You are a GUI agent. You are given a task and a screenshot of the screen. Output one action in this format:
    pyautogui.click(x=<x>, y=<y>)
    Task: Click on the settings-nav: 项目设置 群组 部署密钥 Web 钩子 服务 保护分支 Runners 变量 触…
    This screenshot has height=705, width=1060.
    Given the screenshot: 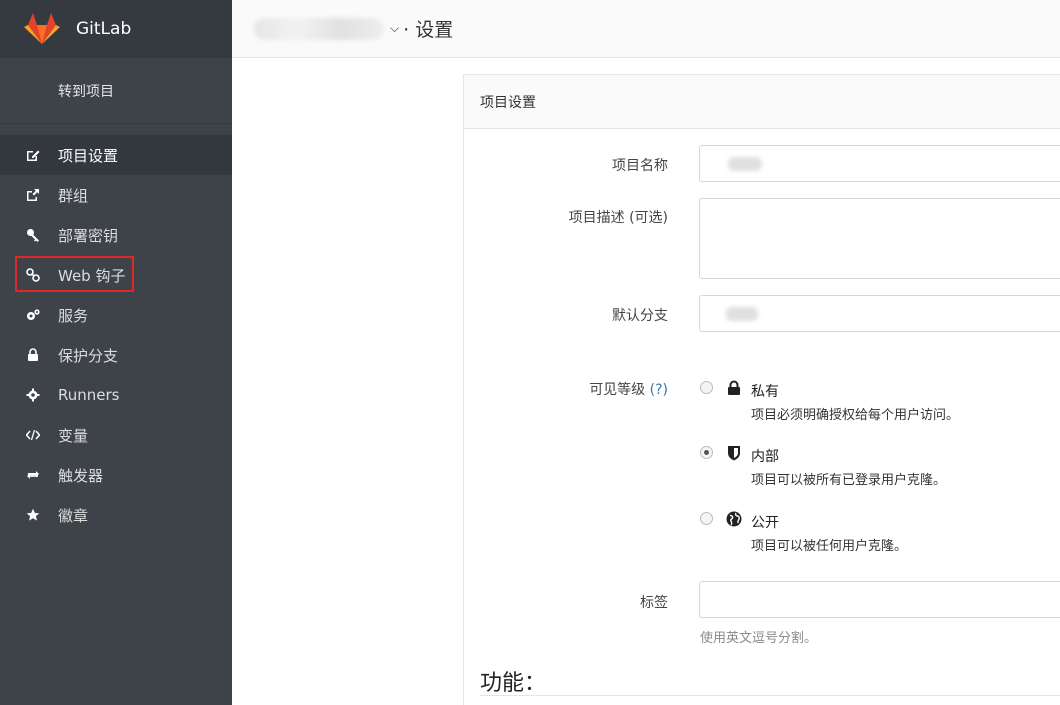 What is the action you would take?
    pyautogui.click(x=116, y=329)
    